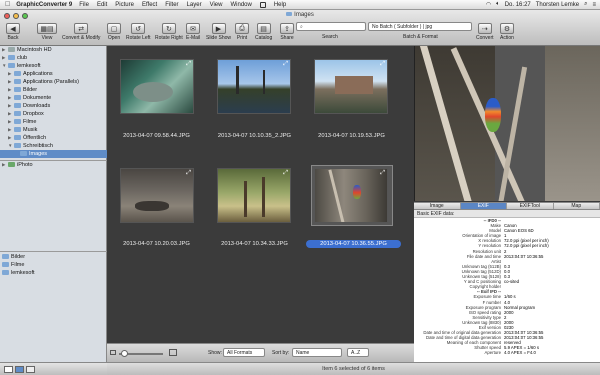 Image resolution: width=600 pixels, height=375 pixels. Describe the element at coordinates (519, 231) in the screenshot. I see `exif-value: Canon EOS 6D` at that location.